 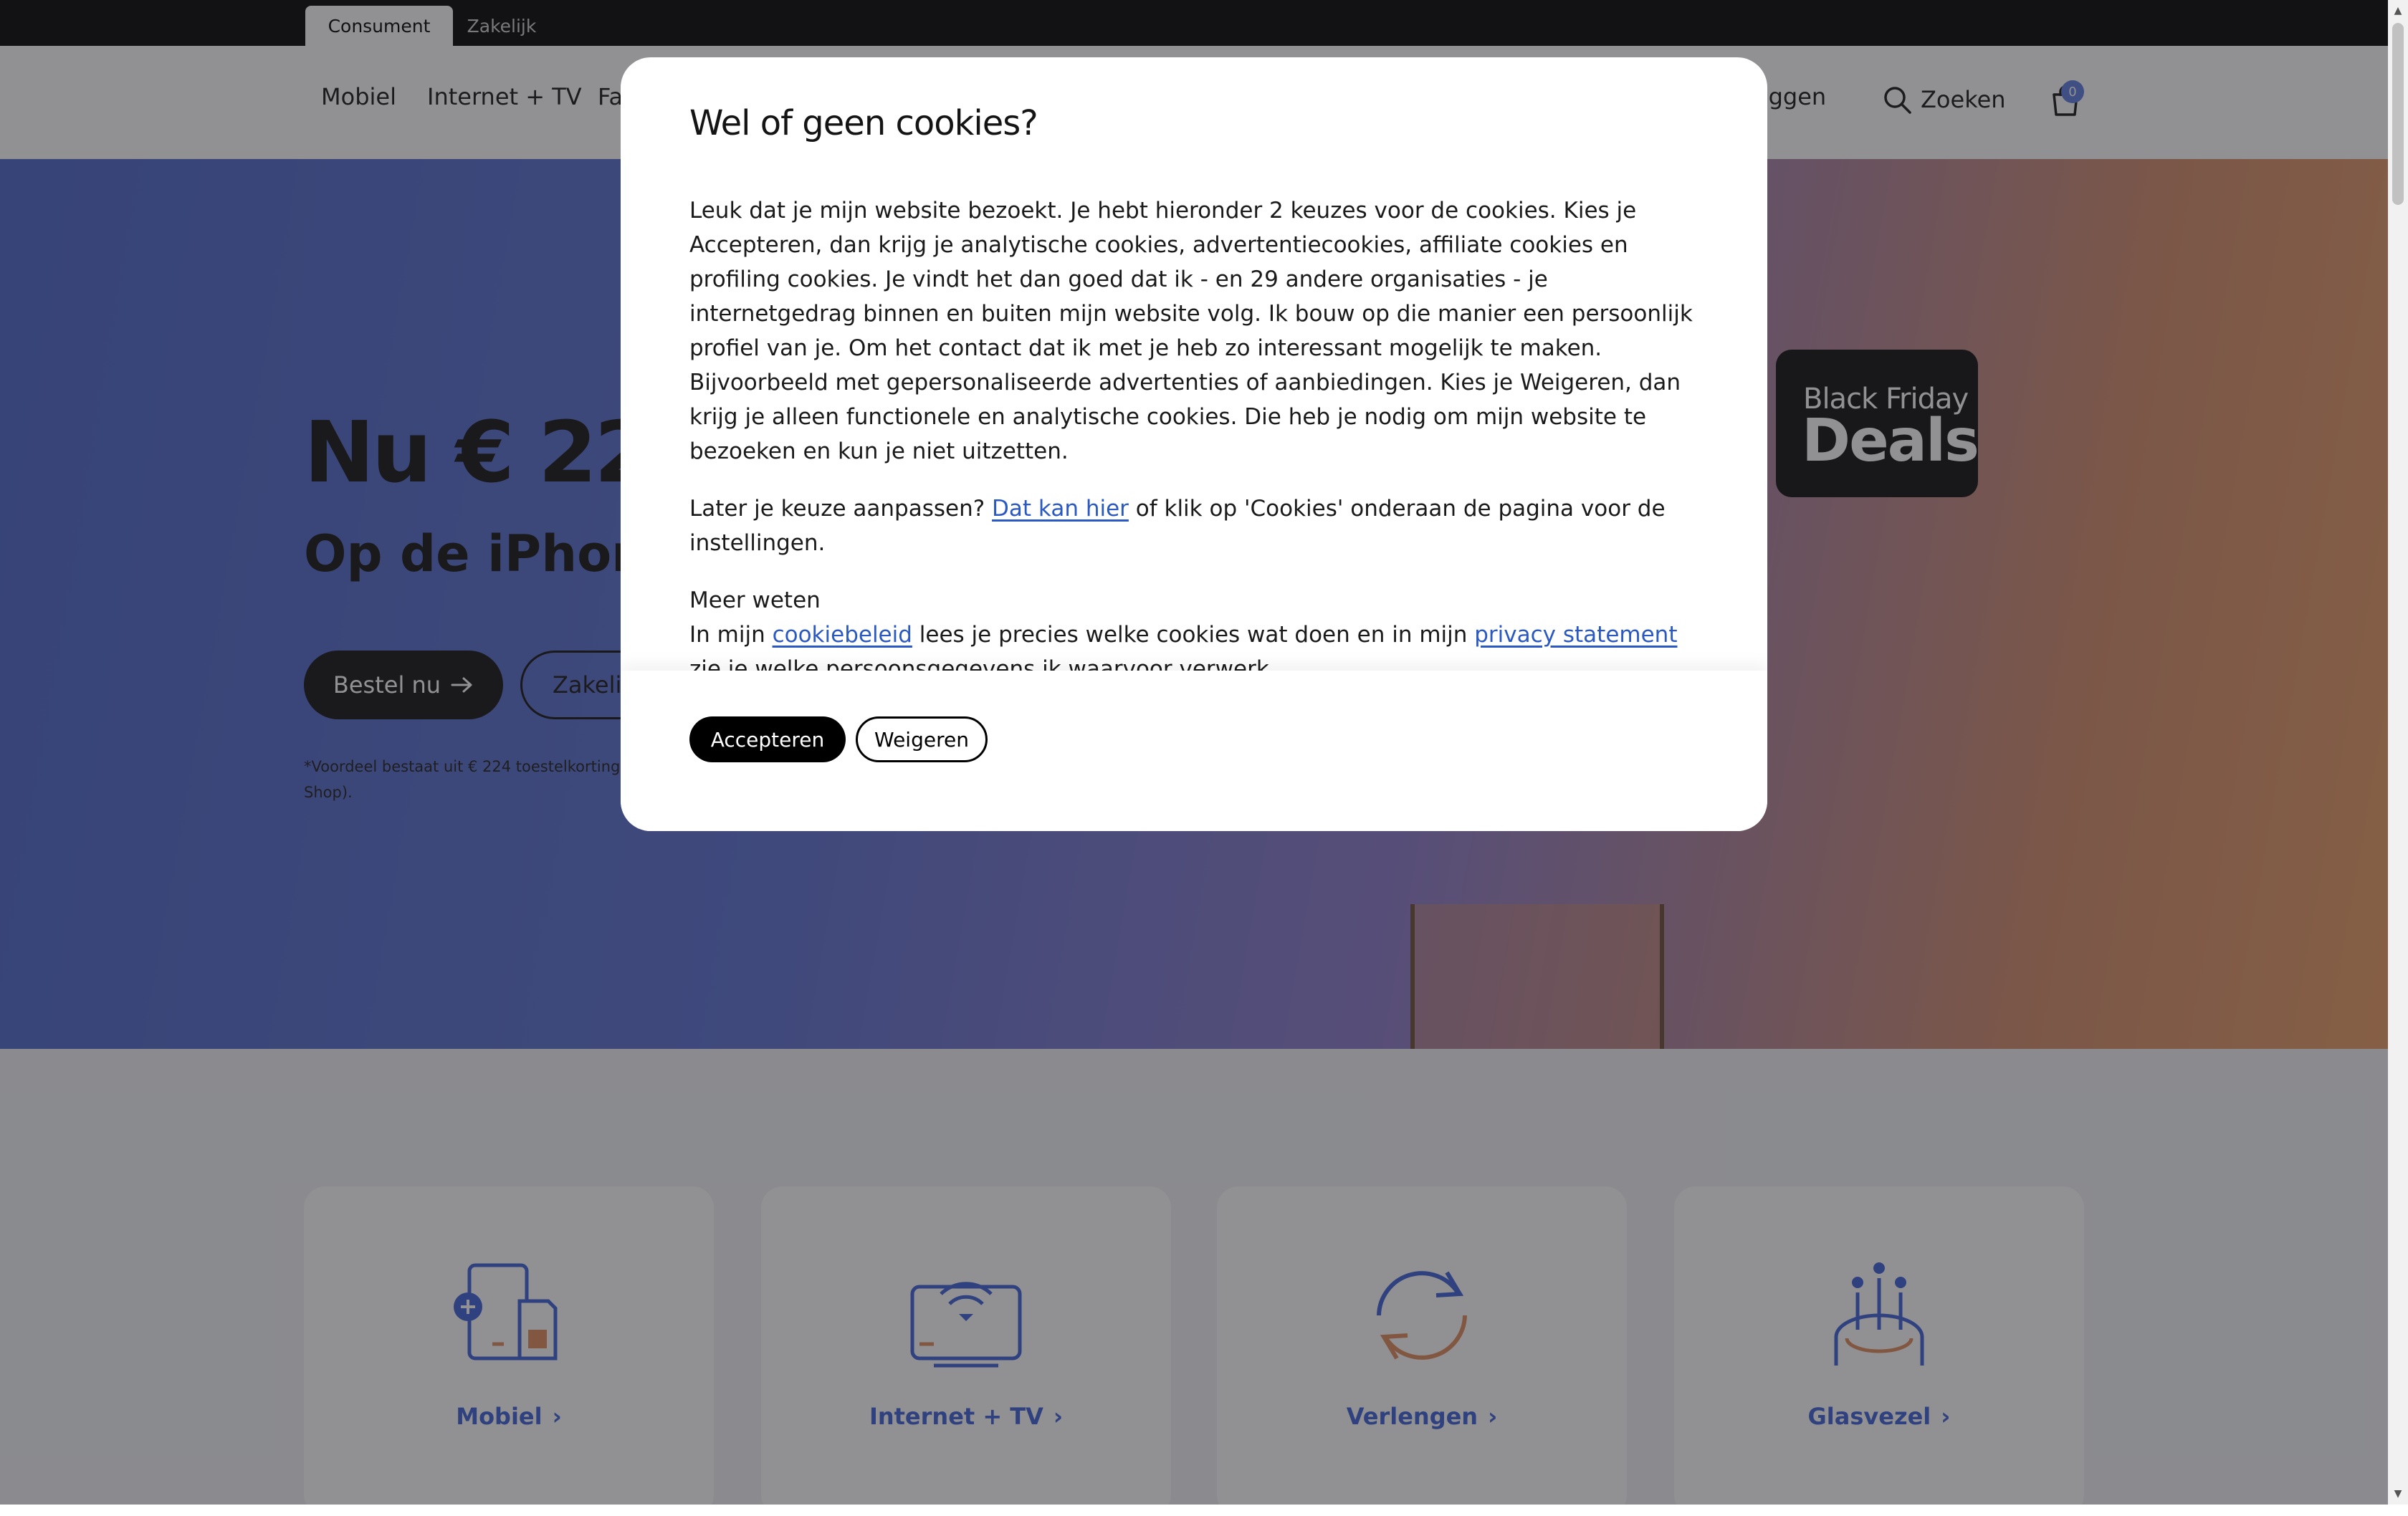 What do you see at coordinates (841, 509) in the screenshot?
I see `change-choice-before: Later je keuze aanpassen?` at bounding box center [841, 509].